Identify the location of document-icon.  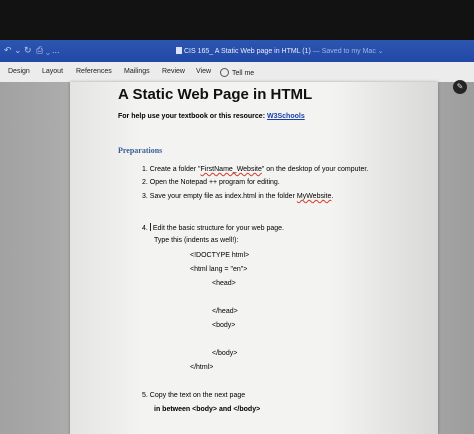
(179, 50).